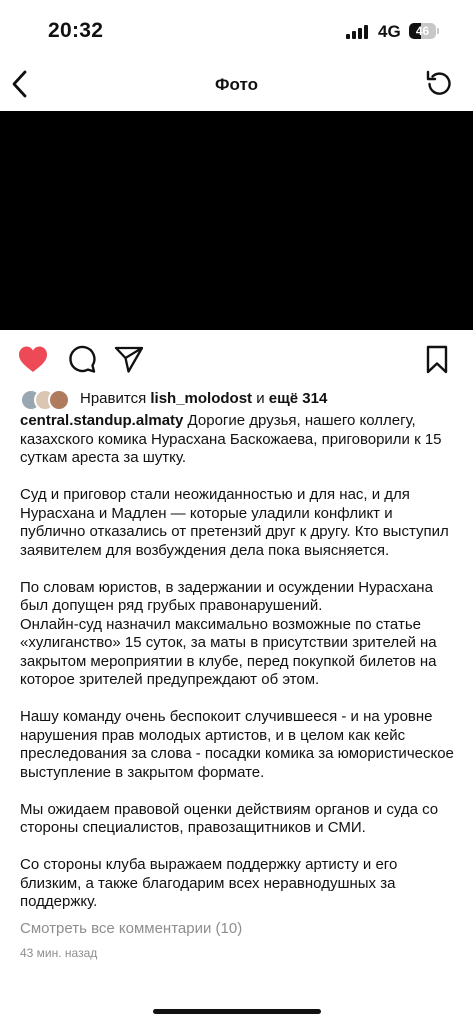 The image size is (473, 1024). I want to click on nav-bar: Фото, so click(236, 85).